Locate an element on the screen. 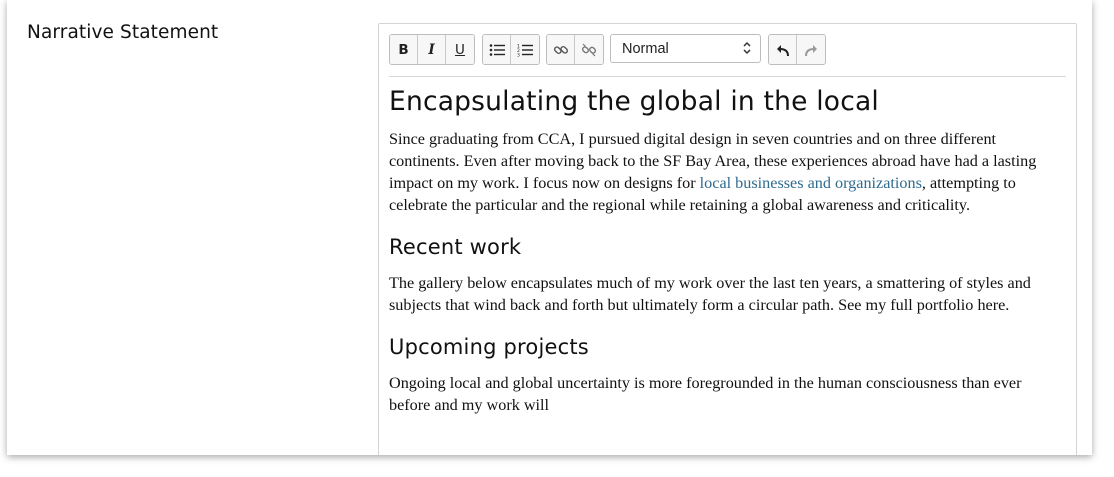 Image resolution: width=1114 pixels, height=477 pixels. undo-icon is located at coordinates (782, 50).